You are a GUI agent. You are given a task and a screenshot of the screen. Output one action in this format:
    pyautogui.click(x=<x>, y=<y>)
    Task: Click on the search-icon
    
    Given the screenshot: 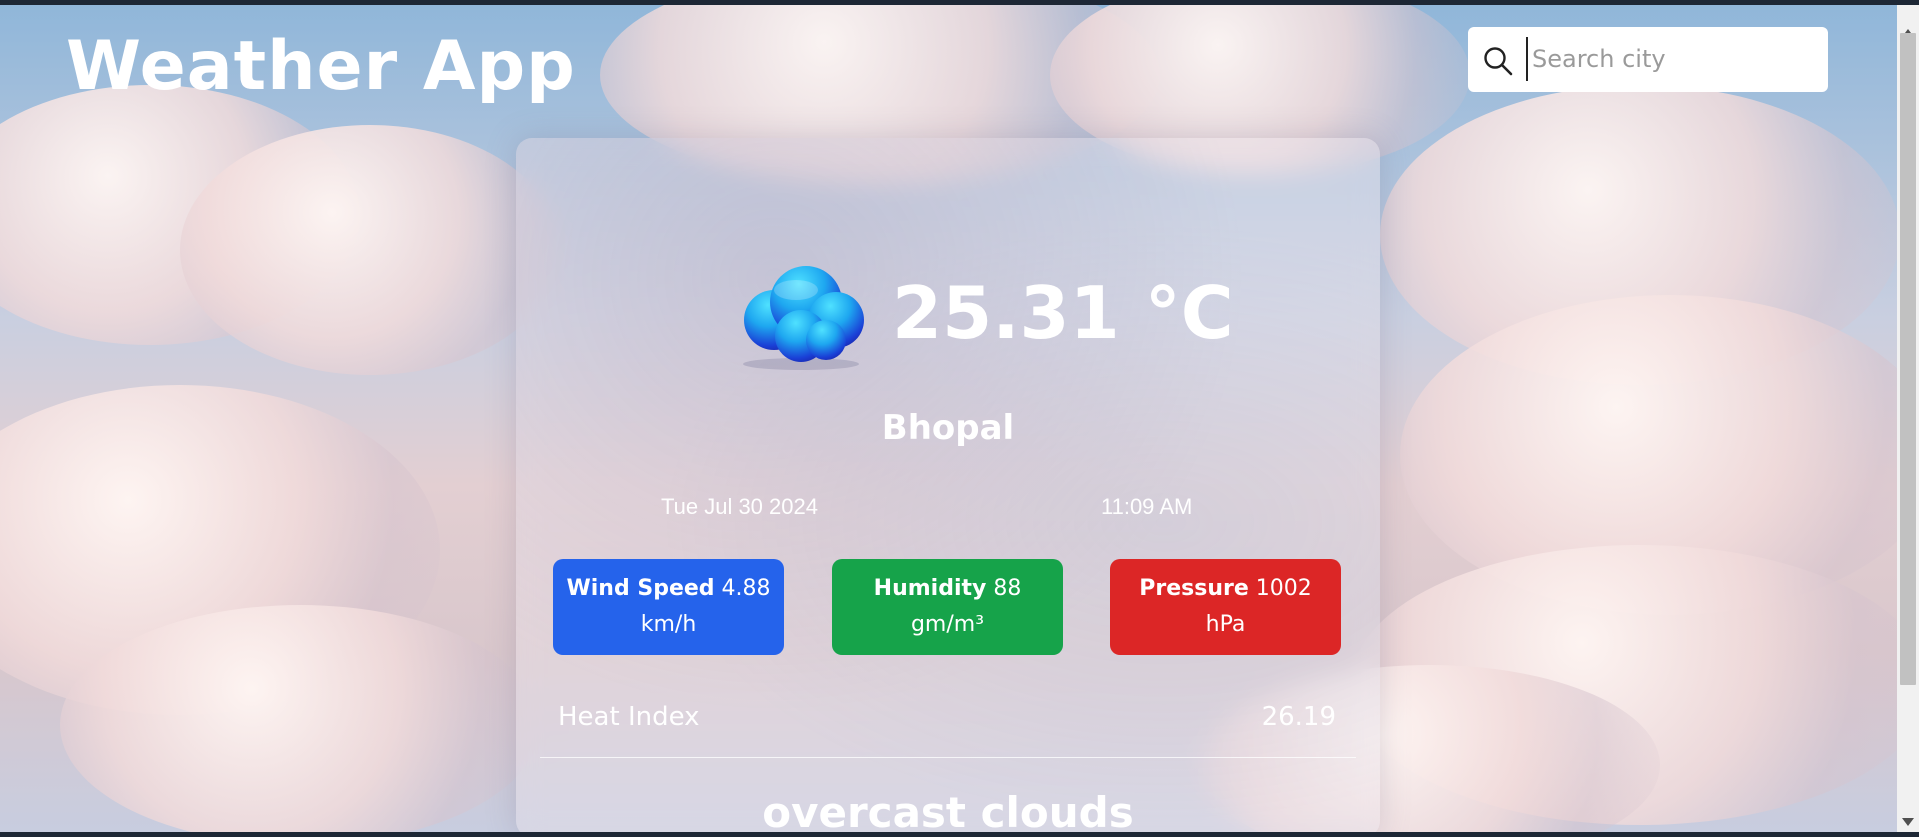 What is the action you would take?
    pyautogui.click(x=1498, y=61)
    